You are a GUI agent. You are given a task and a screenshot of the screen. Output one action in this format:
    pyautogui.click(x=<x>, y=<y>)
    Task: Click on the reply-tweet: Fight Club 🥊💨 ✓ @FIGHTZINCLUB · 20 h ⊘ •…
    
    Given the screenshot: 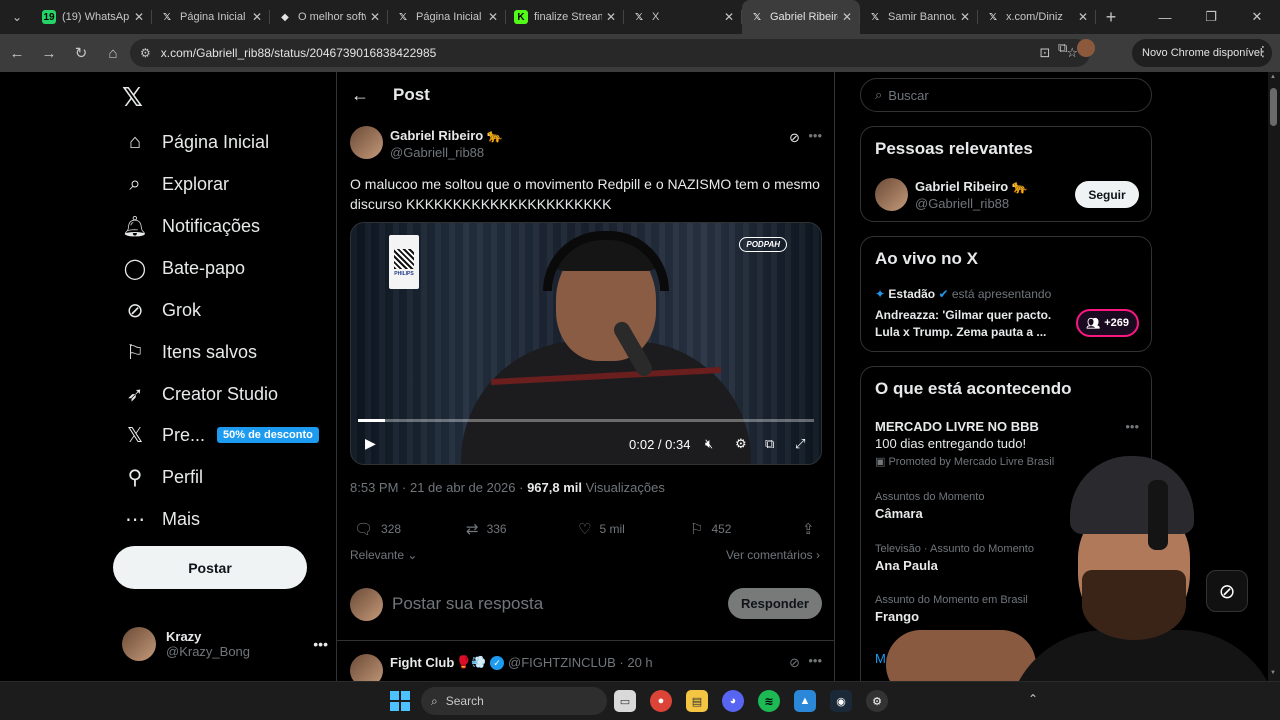 What is the action you would take?
    pyautogui.click(x=586, y=666)
    